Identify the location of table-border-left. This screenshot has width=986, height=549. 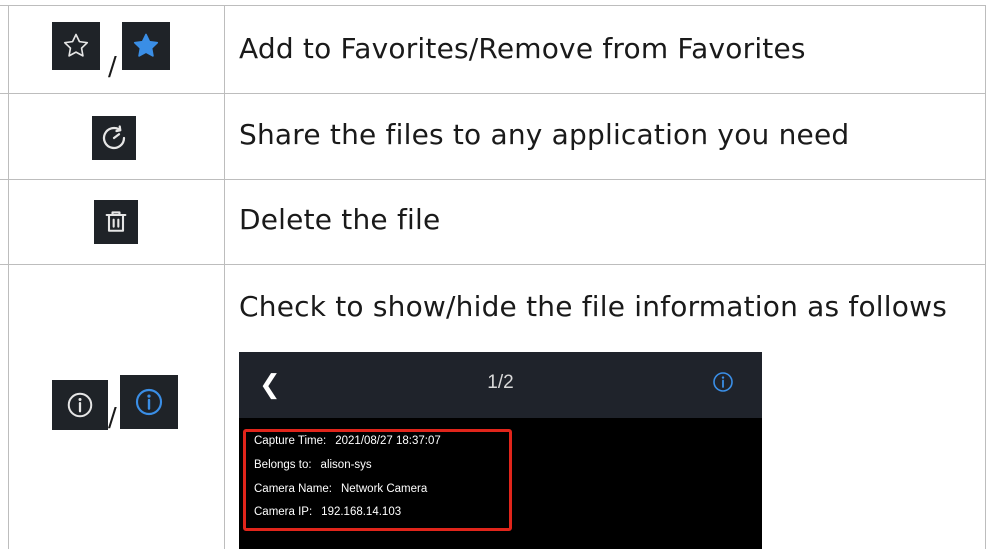
(8, 277).